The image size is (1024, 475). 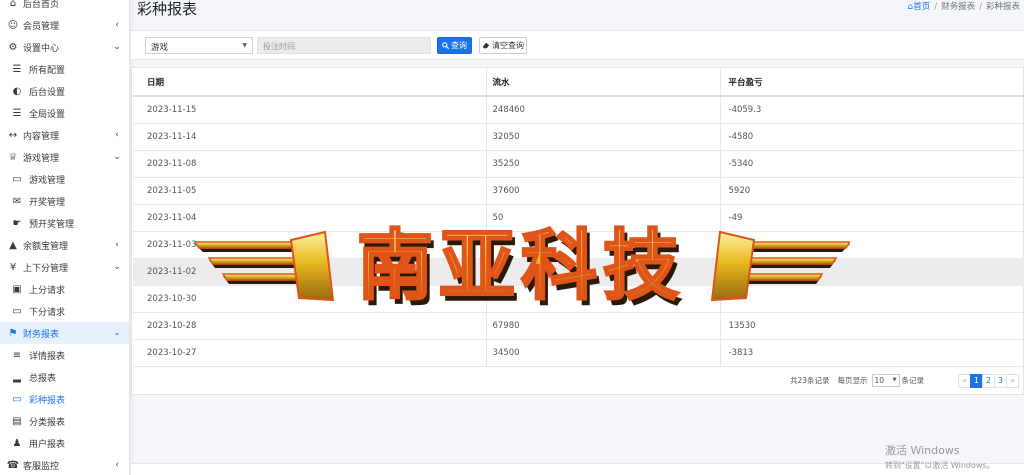 I want to click on cell-platform-pnl: -5340, so click(x=872, y=164).